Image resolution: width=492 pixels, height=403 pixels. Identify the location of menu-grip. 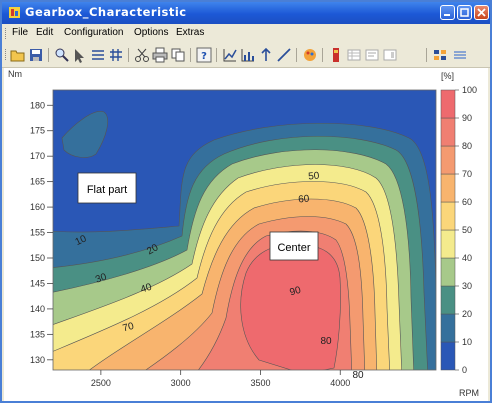
(6, 33).